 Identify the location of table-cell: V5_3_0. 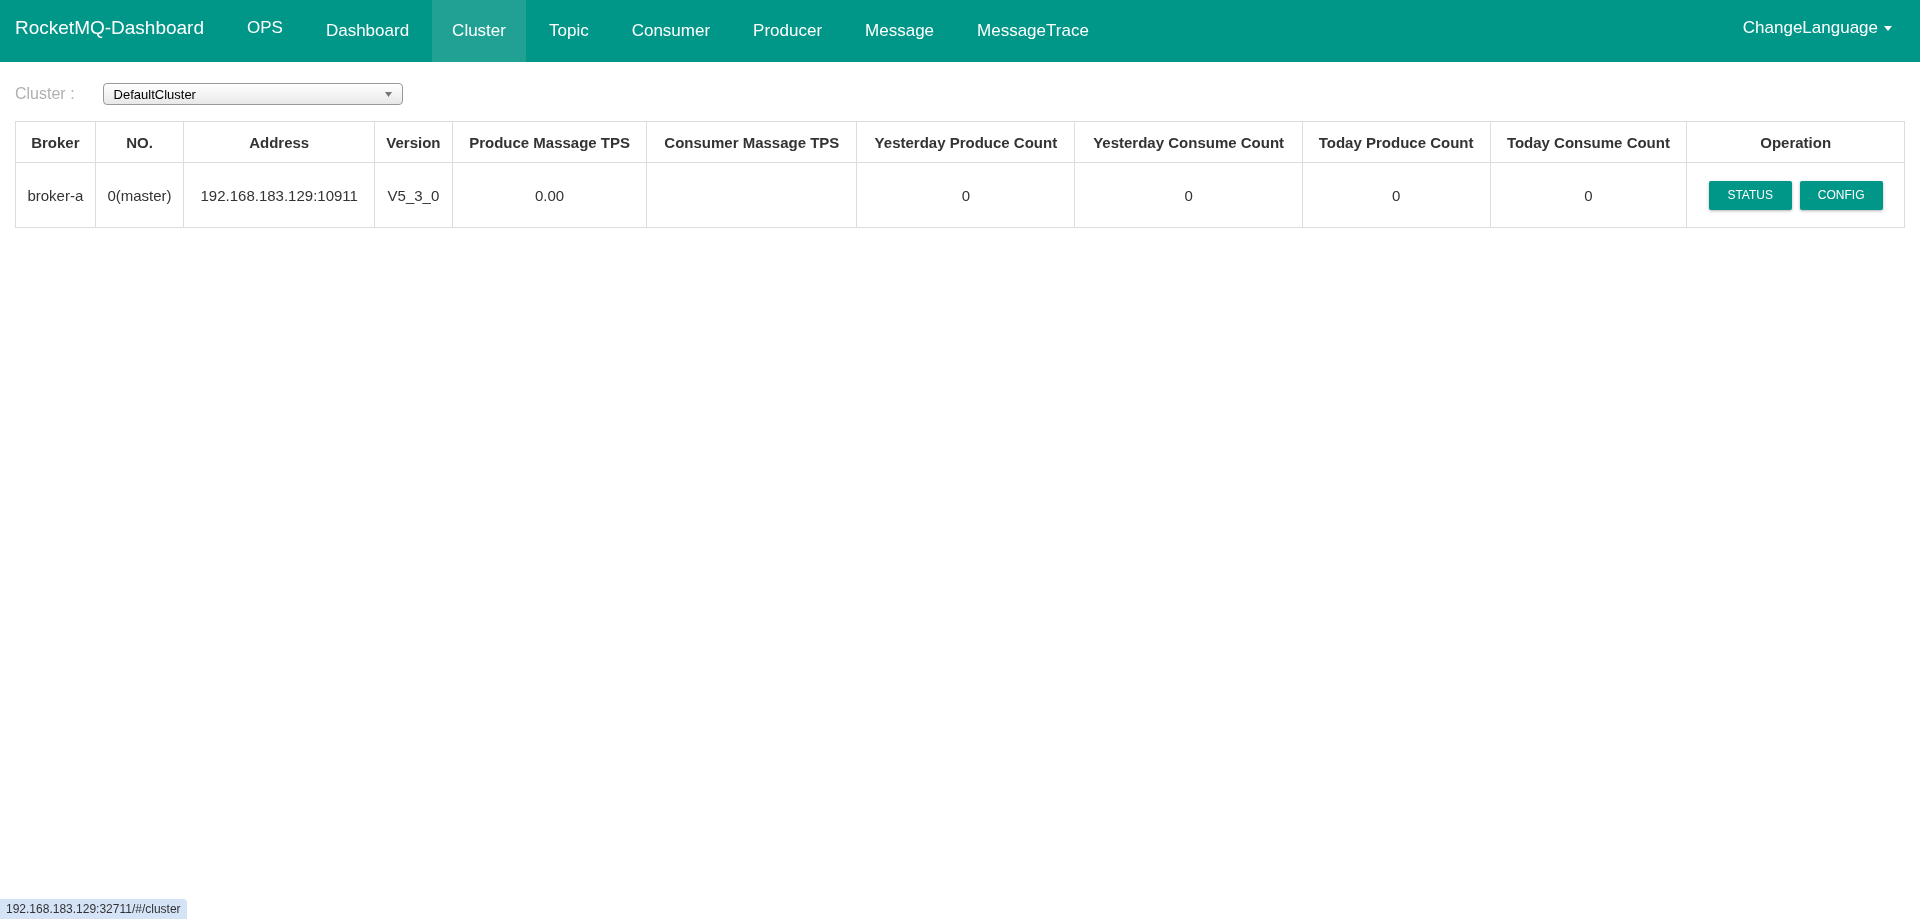
(413, 195).